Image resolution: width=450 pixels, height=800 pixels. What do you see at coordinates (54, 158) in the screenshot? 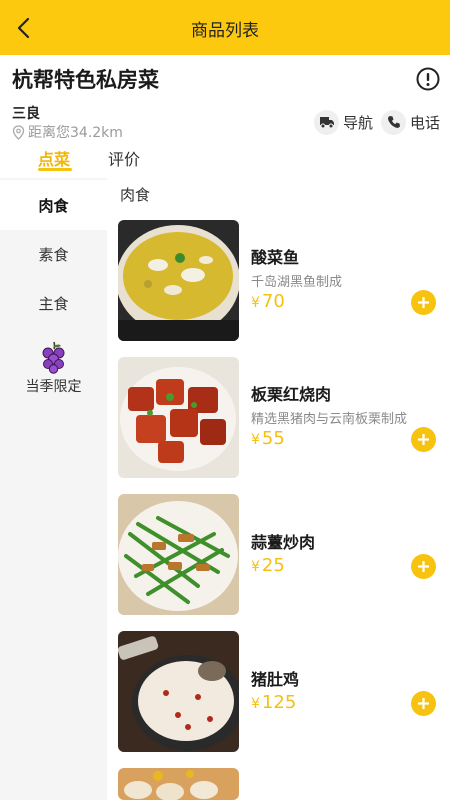
I see `tab-order: 点菜` at bounding box center [54, 158].